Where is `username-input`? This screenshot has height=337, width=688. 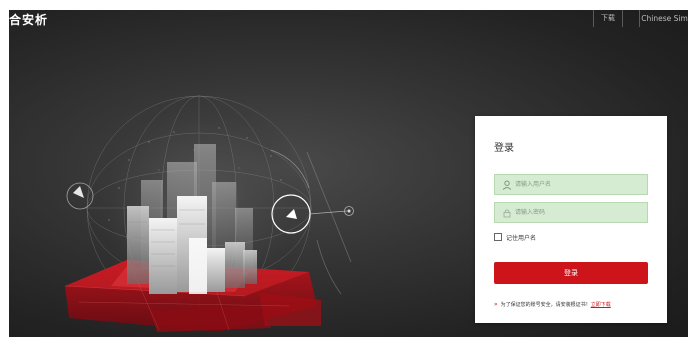 username-input is located at coordinates (580, 184).